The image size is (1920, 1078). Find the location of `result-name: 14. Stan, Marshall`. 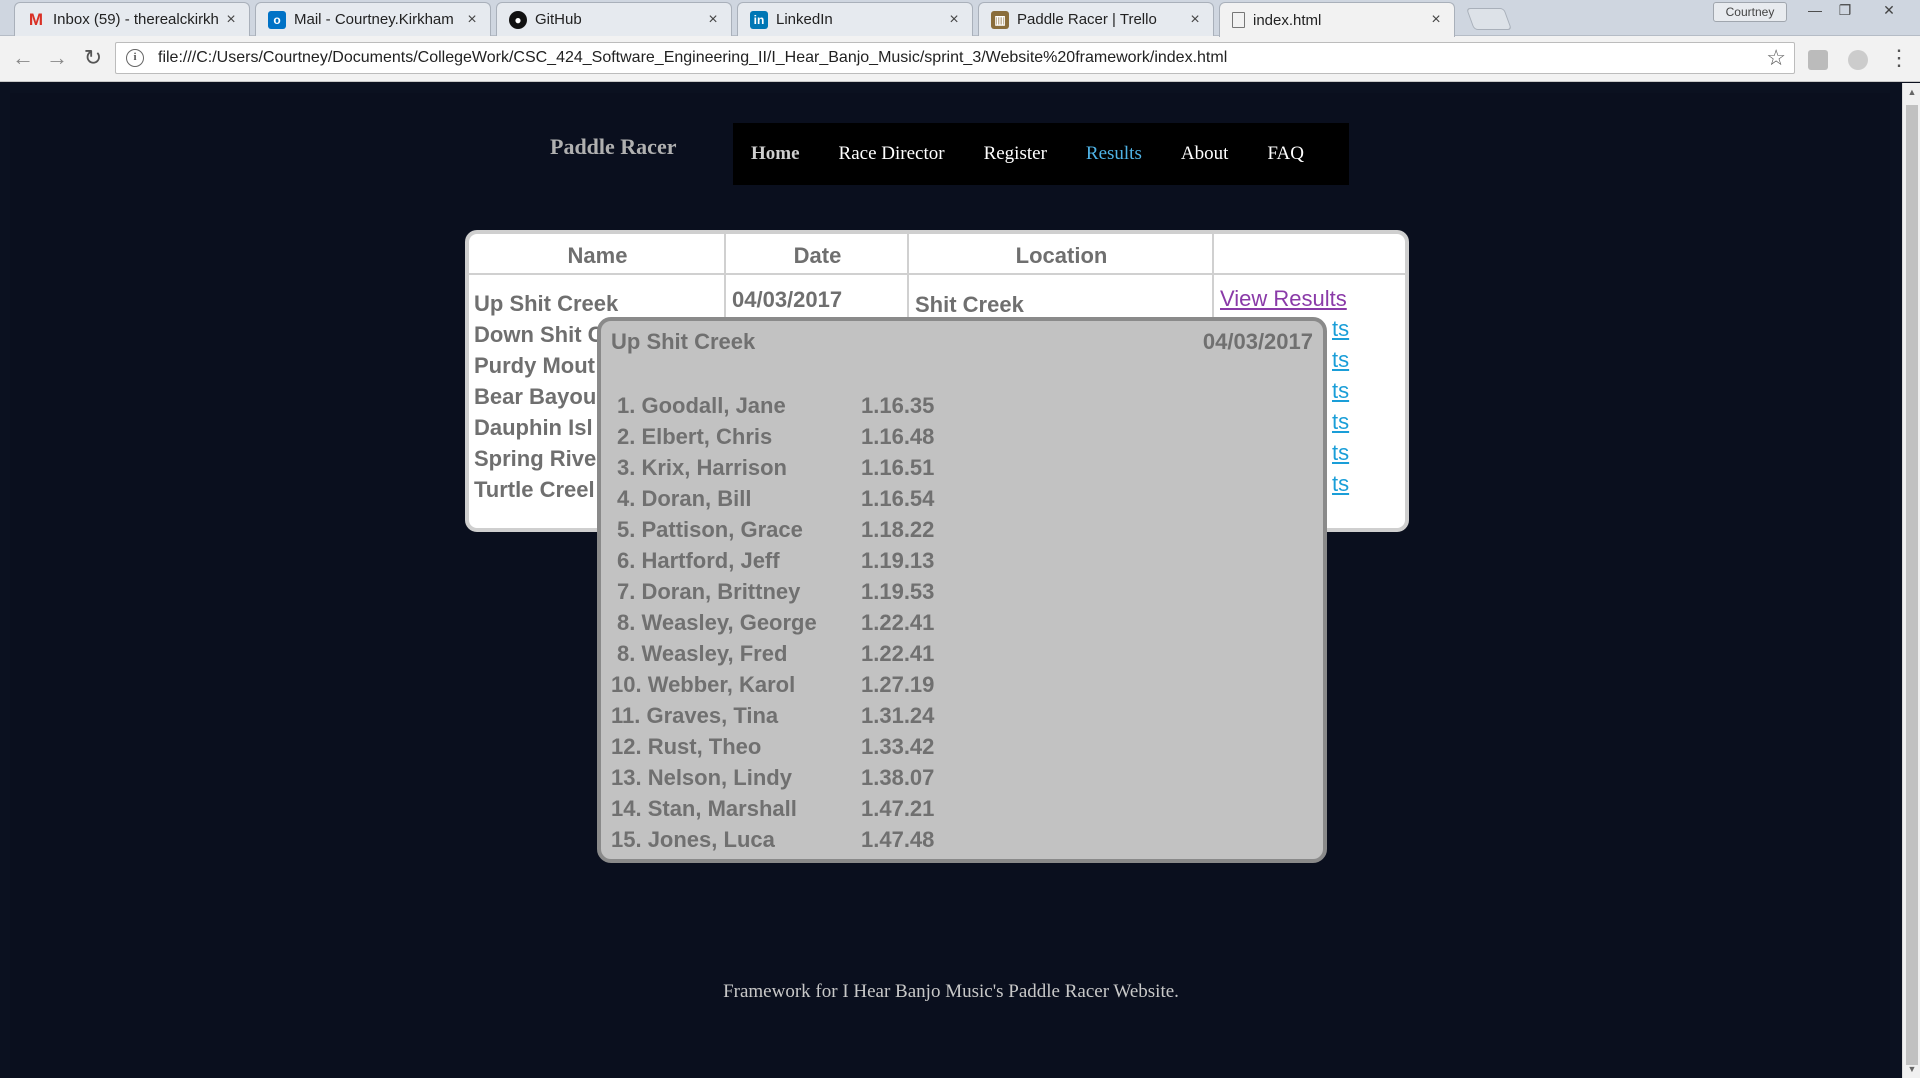

result-name: 14. Stan, Marshall is located at coordinates (704, 808).